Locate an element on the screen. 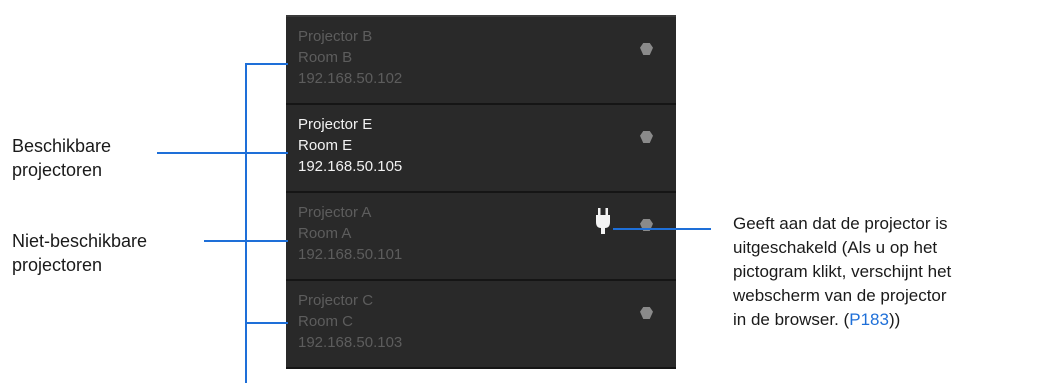 The width and height of the screenshot is (1059, 383). callout-text: pictogram klikt, verschijnt het is located at coordinates (842, 271).